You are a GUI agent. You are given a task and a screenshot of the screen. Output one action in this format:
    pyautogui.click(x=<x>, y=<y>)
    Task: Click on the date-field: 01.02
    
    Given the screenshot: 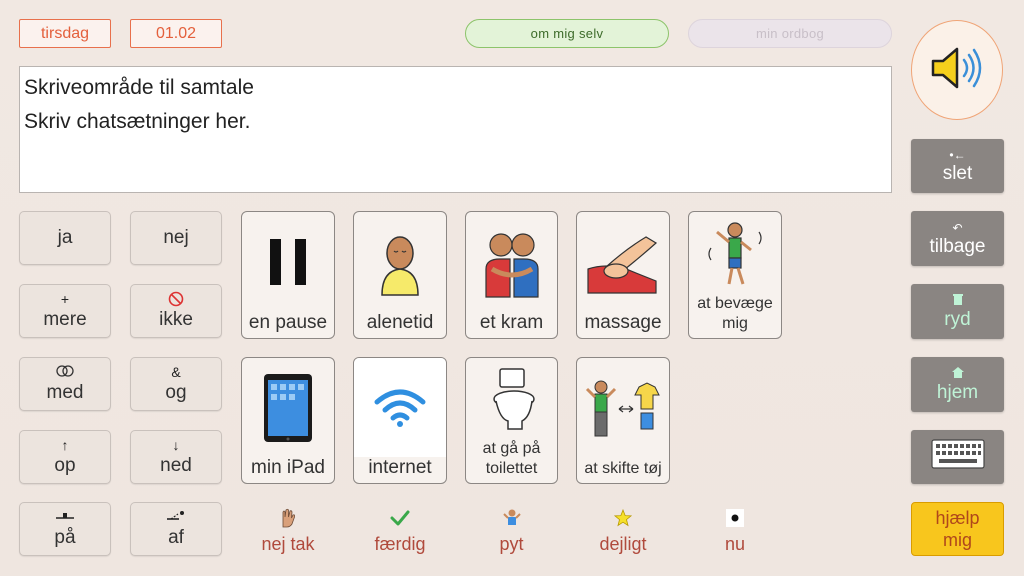 What is the action you would take?
    pyautogui.click(x=176, y=33)
    